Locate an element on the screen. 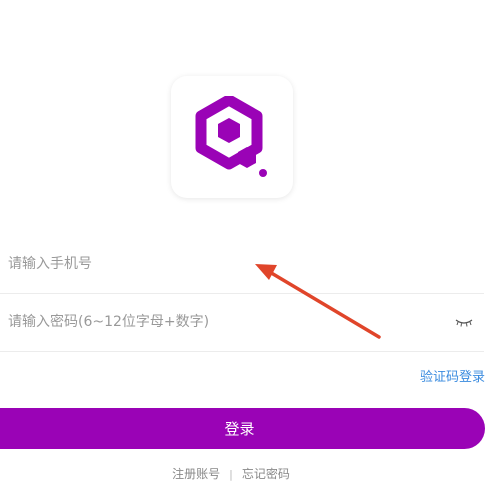 The image size is (495, 495). forgot-password-link: 忘记密码 is located at coordinates (266, 474).